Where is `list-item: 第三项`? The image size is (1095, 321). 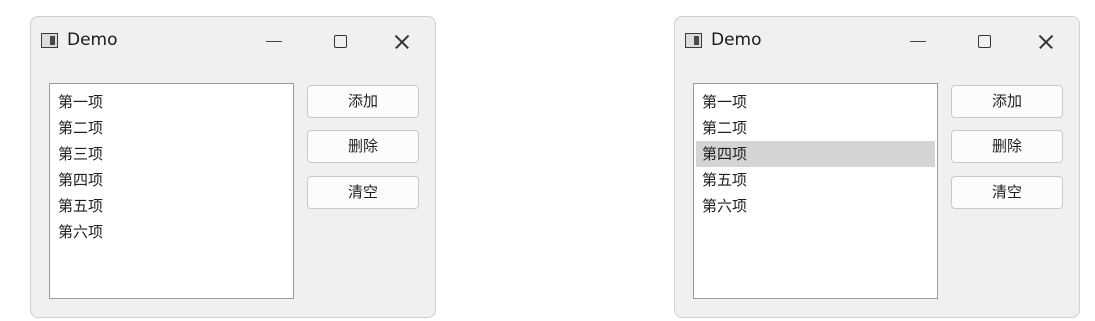
list-item: 第三项 is located at coordinates (171, 154).